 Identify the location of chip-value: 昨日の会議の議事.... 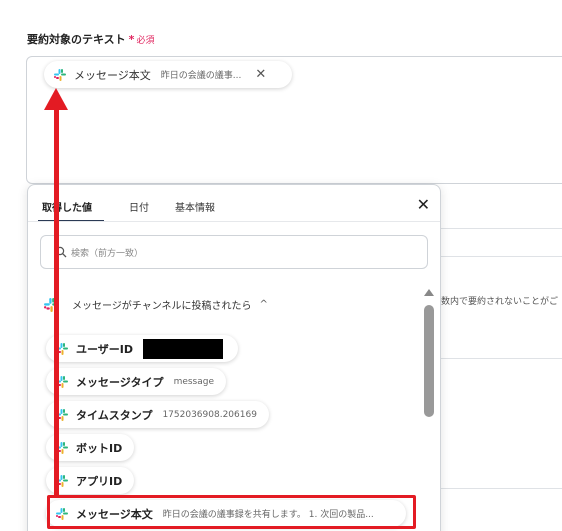
(201, 76).